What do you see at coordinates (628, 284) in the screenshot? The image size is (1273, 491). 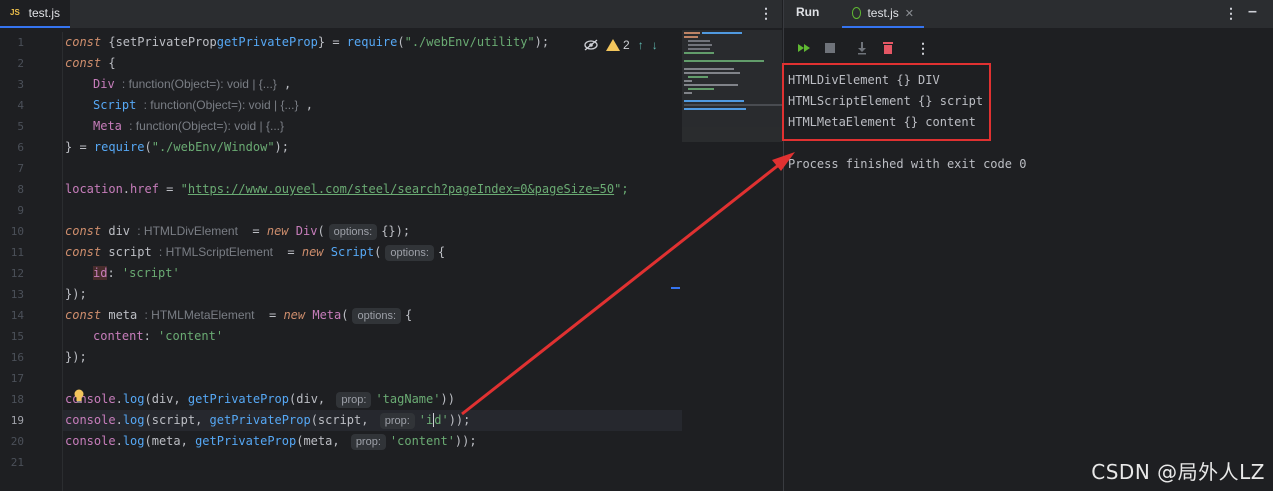 I see `annotation-arrow` at bounding box center [628, 284].